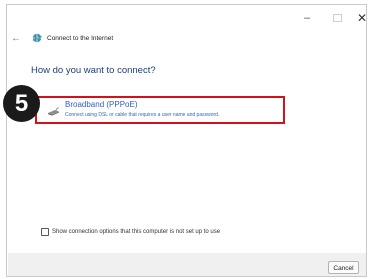 This screenshot has width=369, height=279. I want to click on page-heading: How do you want to connect?, so click(93, 70).